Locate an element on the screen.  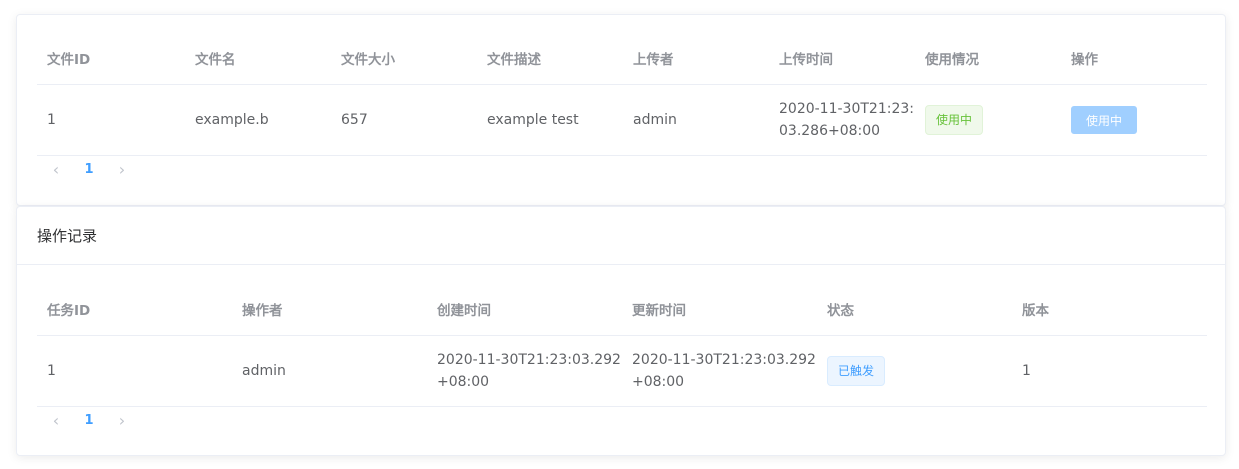
col-header-created-time: 创建时间 is located at coordinates (524, 309).